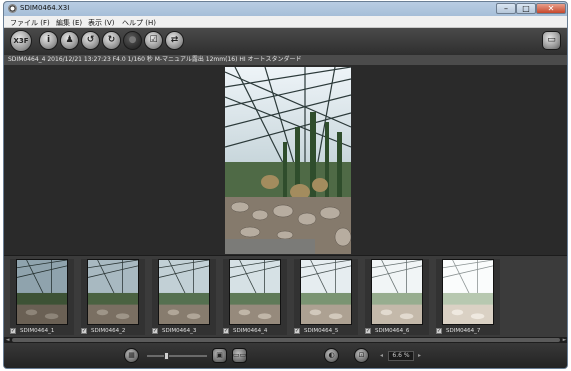 Image resolution: width=571 pixels, height=371 pixels. What do you see at coordinates (286, 340) in the screenshot?
I see `scroll-thumb` at bounding box center [286, 340].